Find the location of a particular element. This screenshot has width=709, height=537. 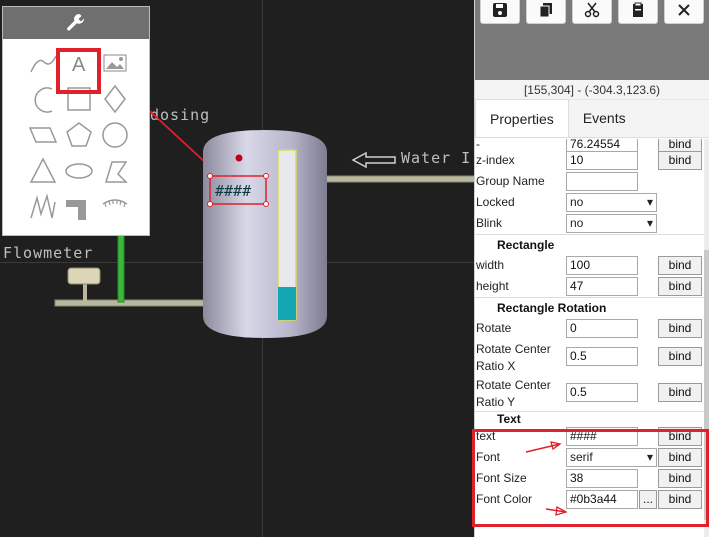

indicator-dot is located at coordinates (239, 158).